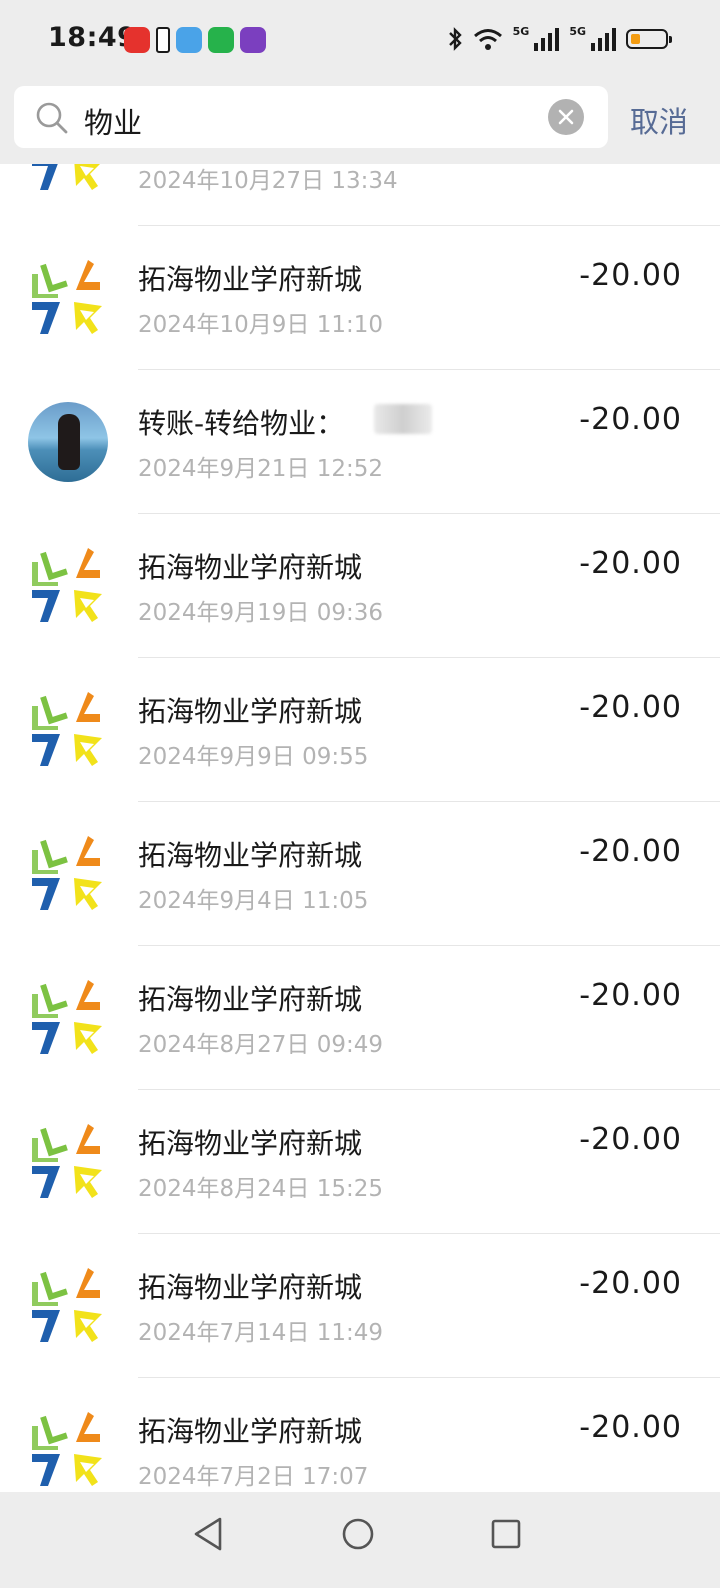 The height and width of the screenshot is (1588, 720). Describe the element at coordinates (360, 40) in the screenshot. I see `status-bar: 18:49 5G 5G` at that location.